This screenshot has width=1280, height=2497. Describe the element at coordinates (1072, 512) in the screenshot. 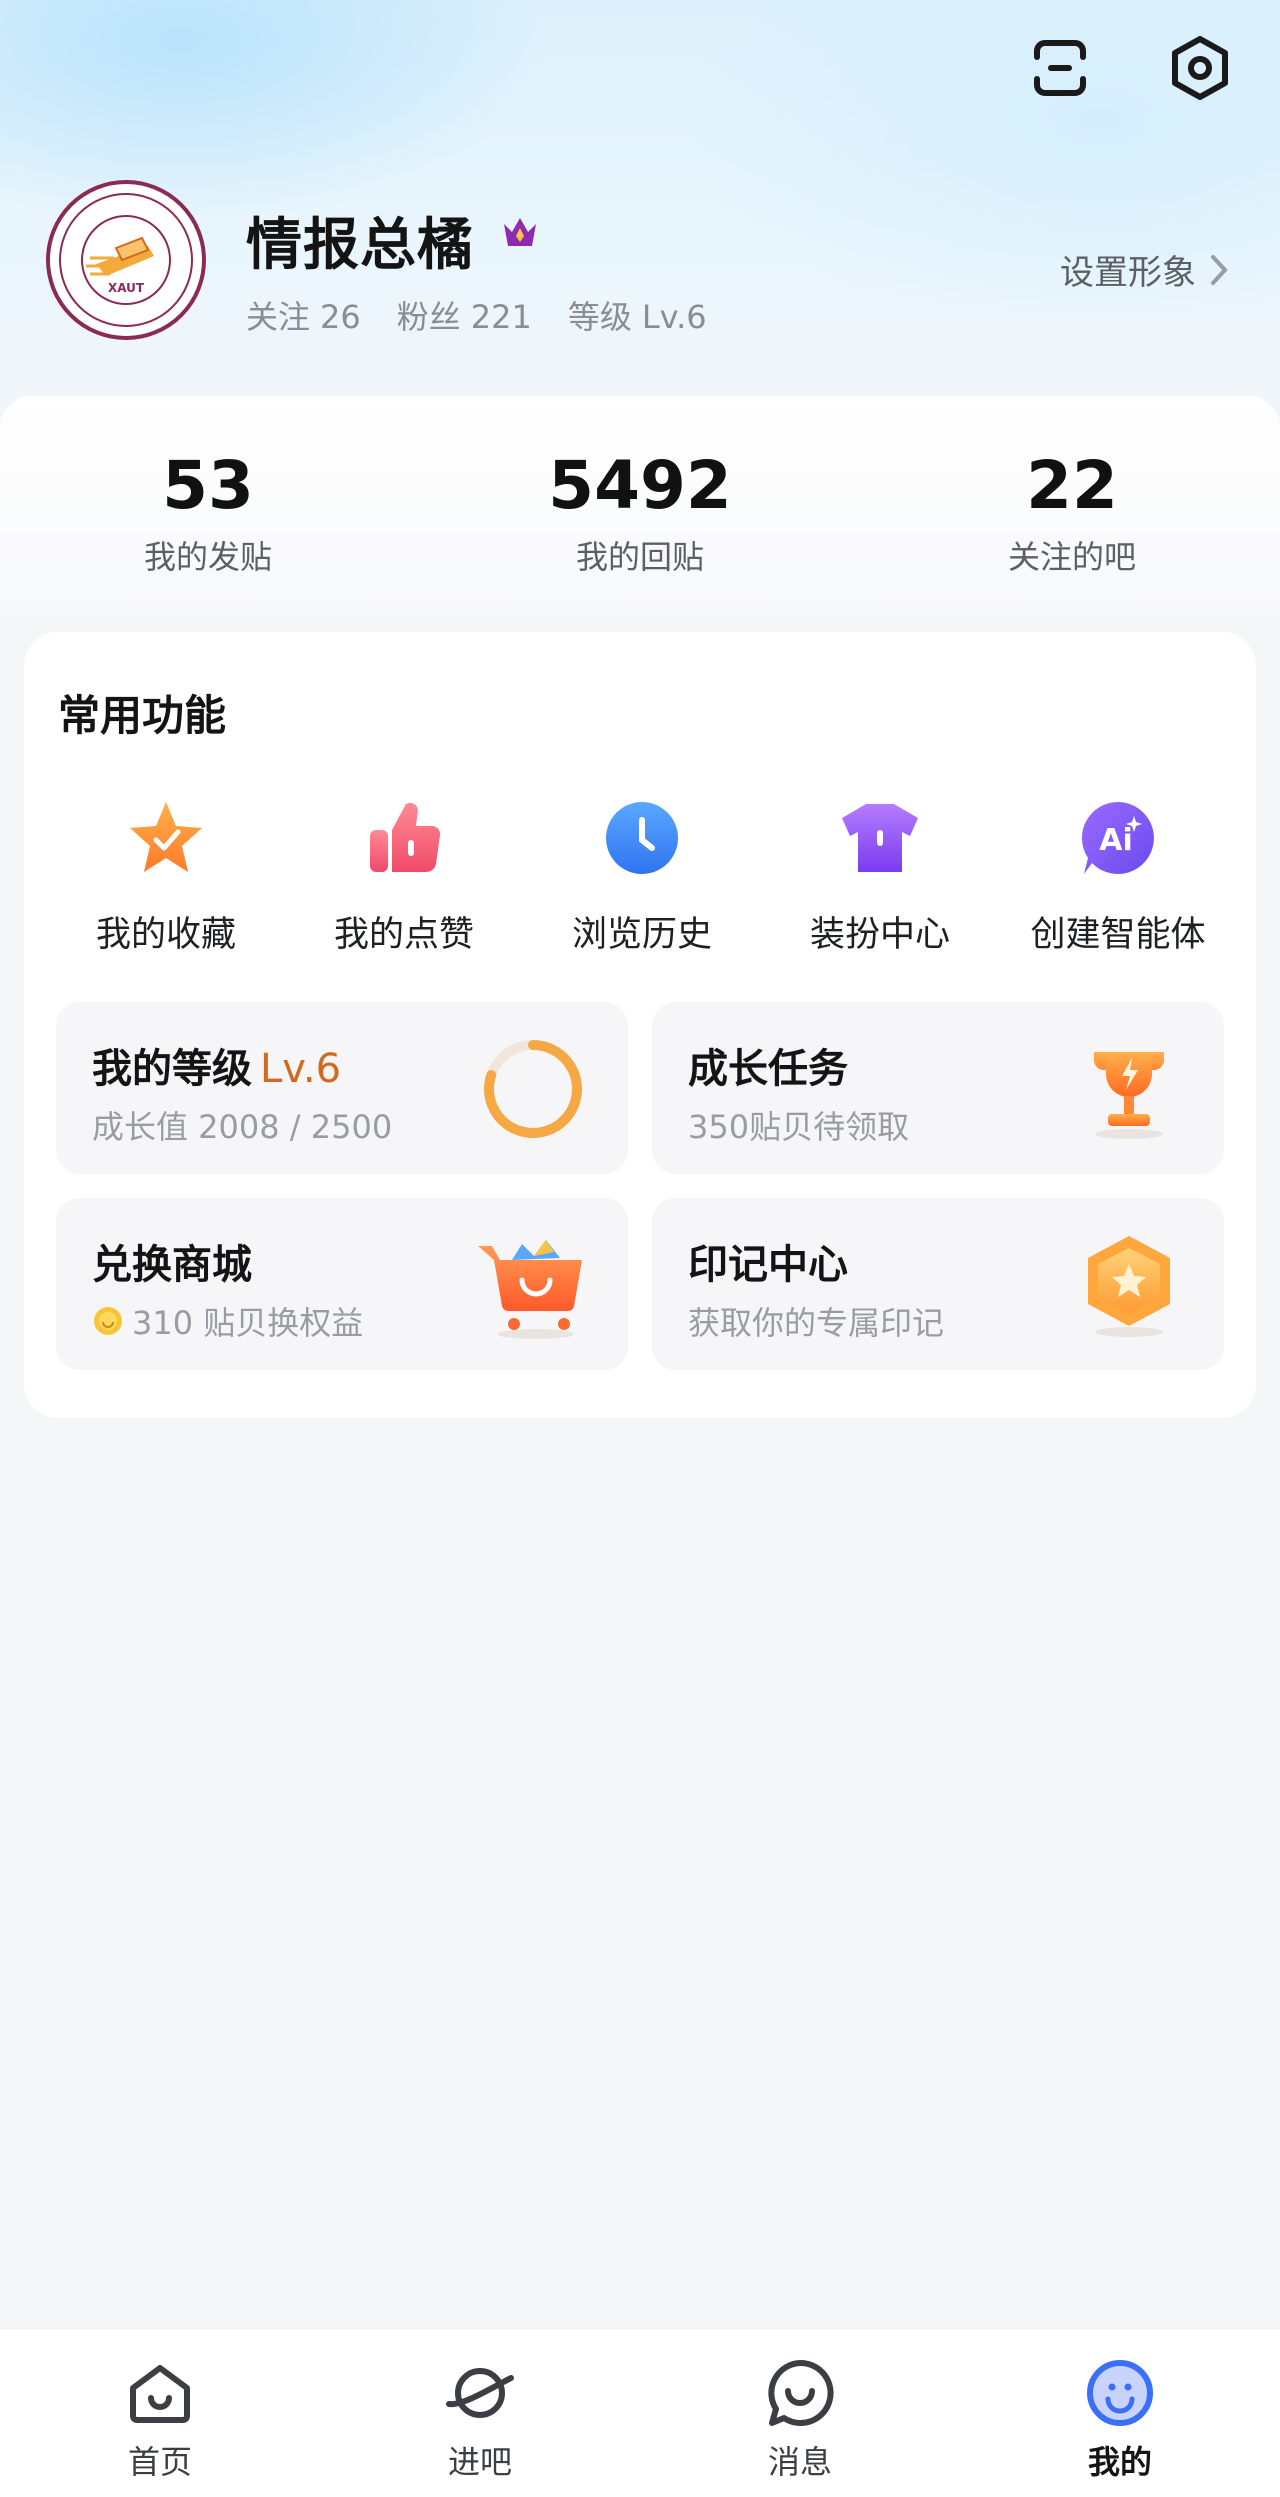

I see `followed-bars-count: 22 关注的吧` at that location.